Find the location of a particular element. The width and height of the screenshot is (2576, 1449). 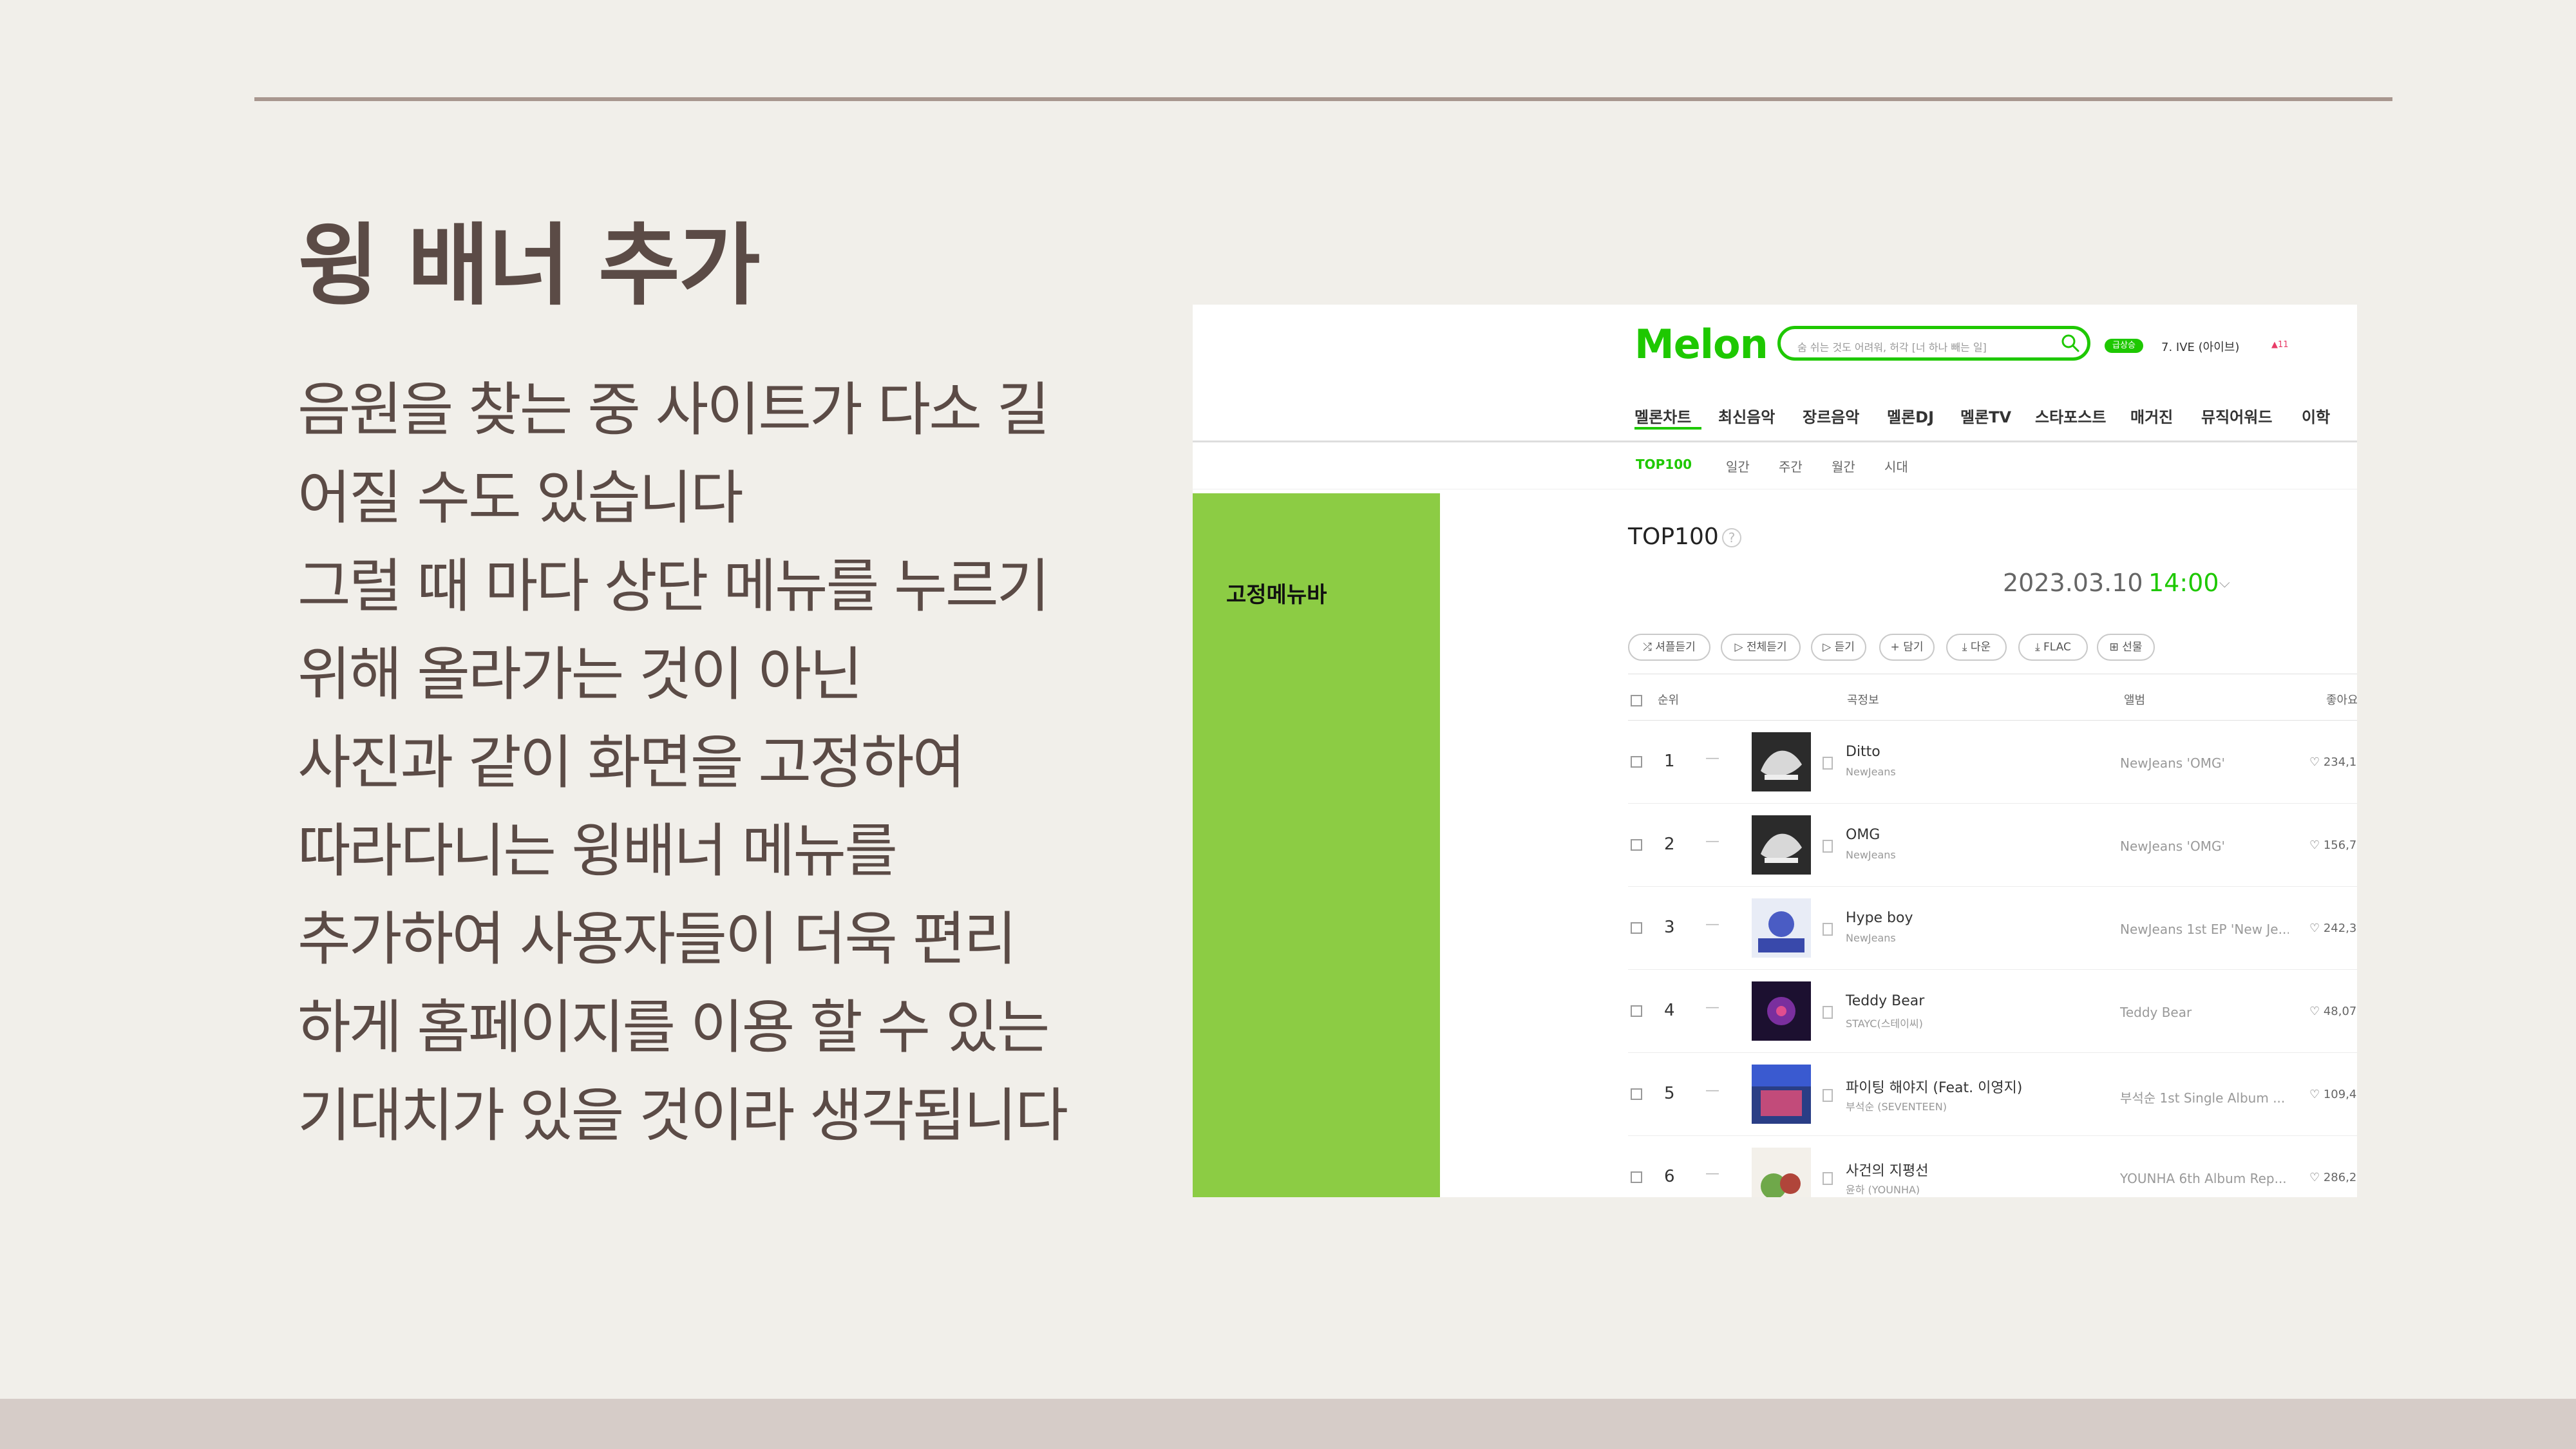

song-title: Ditto is located at coordinates (1863, 752).